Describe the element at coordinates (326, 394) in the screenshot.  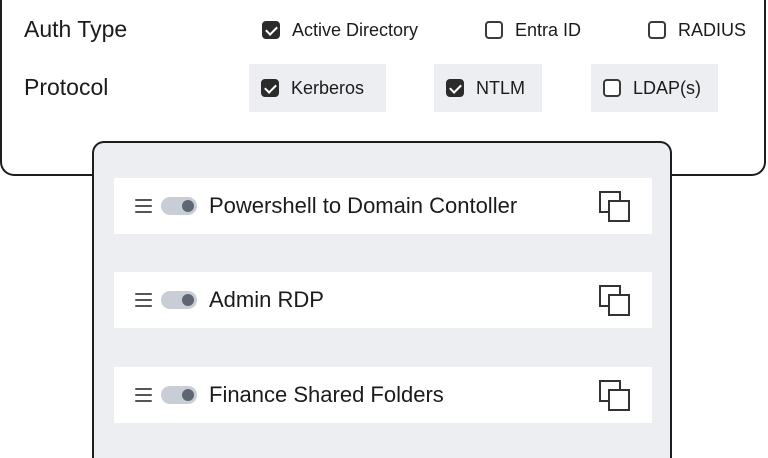
I see `rule-name: Finance Shared Folders` at that location.